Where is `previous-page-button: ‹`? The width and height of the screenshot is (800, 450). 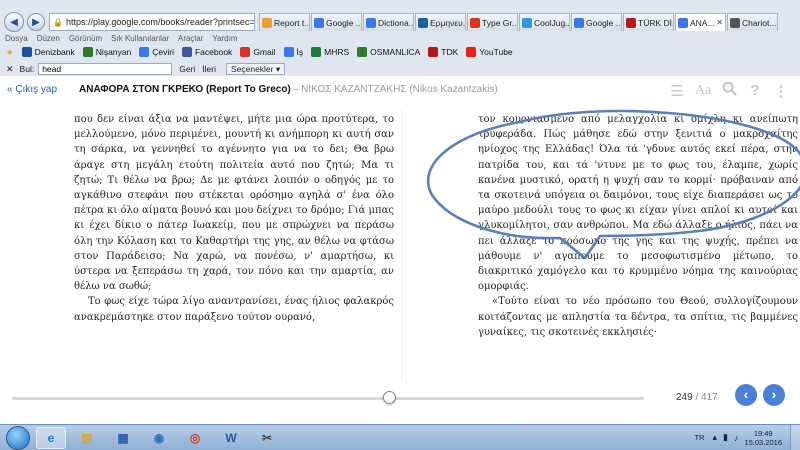
previous-page-button: ‹ is located at coordinates (746, 395).